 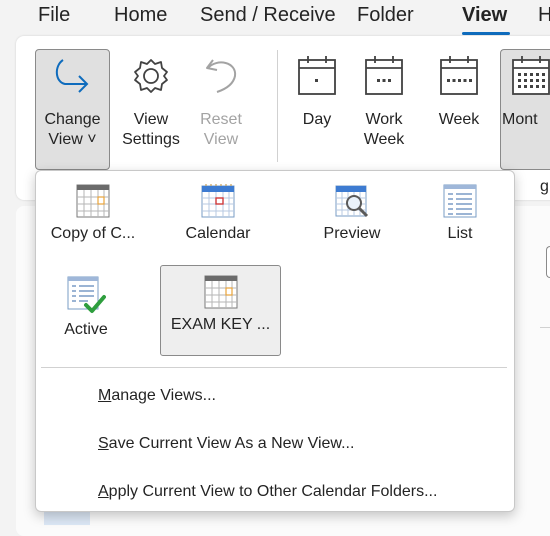 What do you see at coordinates (105, 395) in the screenshot?
I see `mnemonic: M` at bounding box center [105, 395].